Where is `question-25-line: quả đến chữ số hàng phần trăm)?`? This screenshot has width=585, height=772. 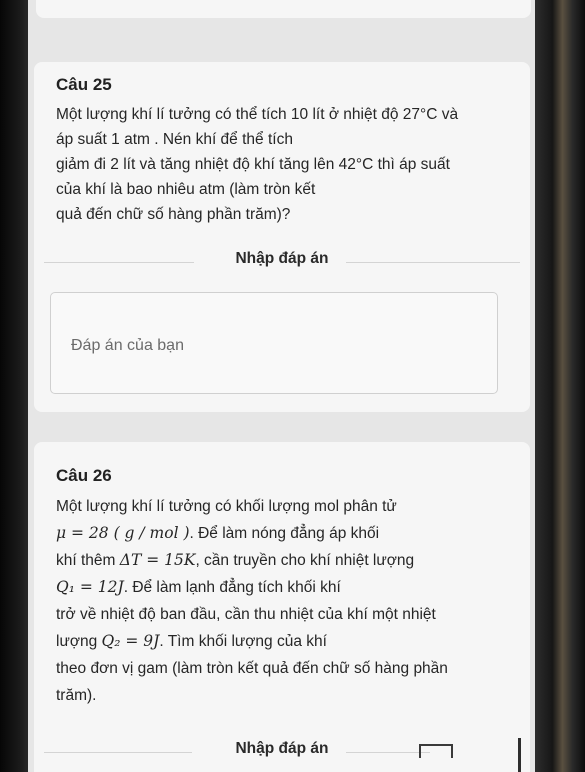
question-25-line: quả đến chữ số hàng phần trăm)? is located at coordinates (173, 214).